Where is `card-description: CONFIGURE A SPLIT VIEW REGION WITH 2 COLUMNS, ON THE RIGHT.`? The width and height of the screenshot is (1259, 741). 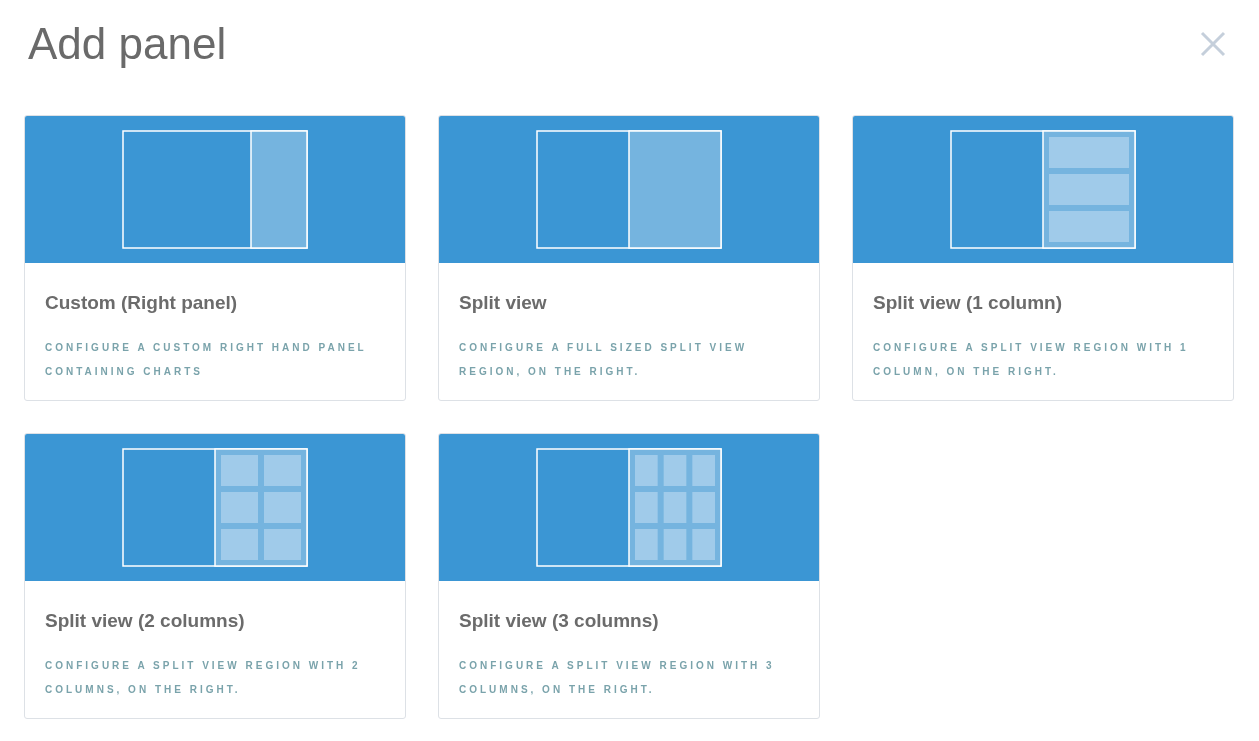
card-description: CONFIGURE A SPLIT VIEW REGION WITH 2 COLUMNS, ON THE RIGHT. is located at coordinates (203, 677).